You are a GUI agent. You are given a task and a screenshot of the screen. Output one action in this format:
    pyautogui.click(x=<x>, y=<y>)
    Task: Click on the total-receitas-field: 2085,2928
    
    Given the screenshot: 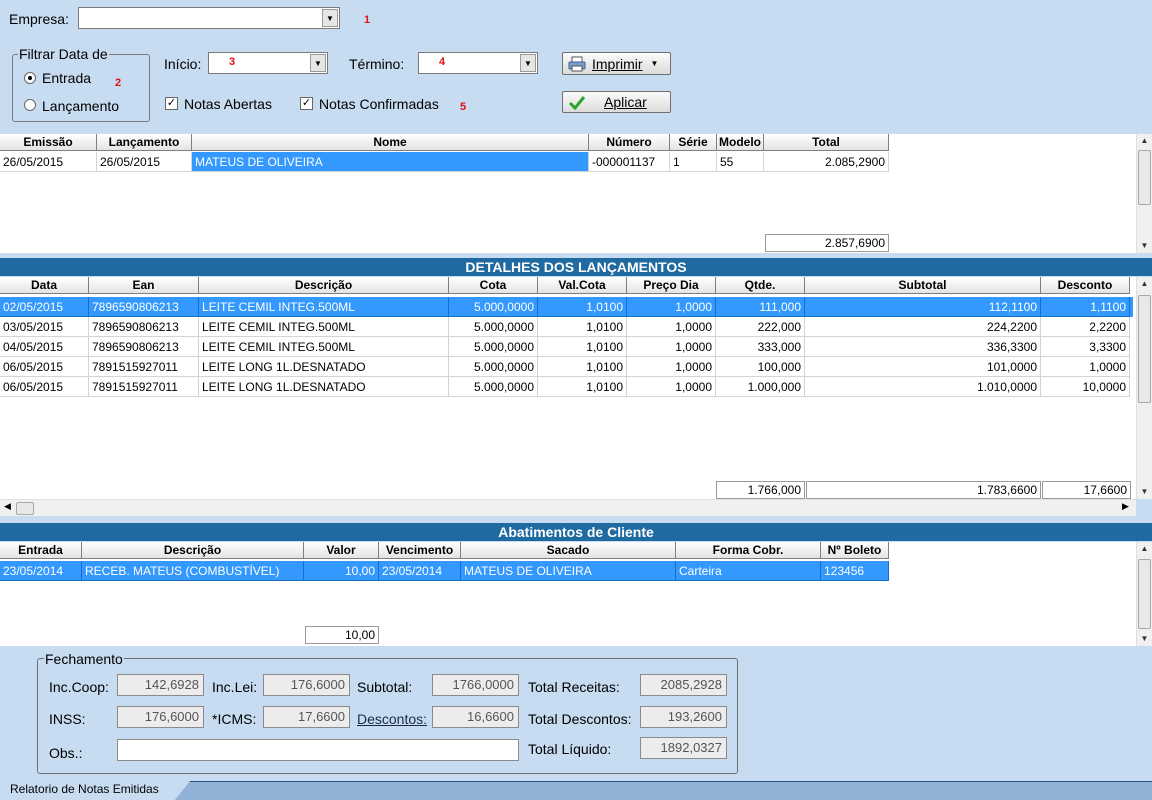 What is the action you would take?
    pyautogui.click(x=683, y=685)
    